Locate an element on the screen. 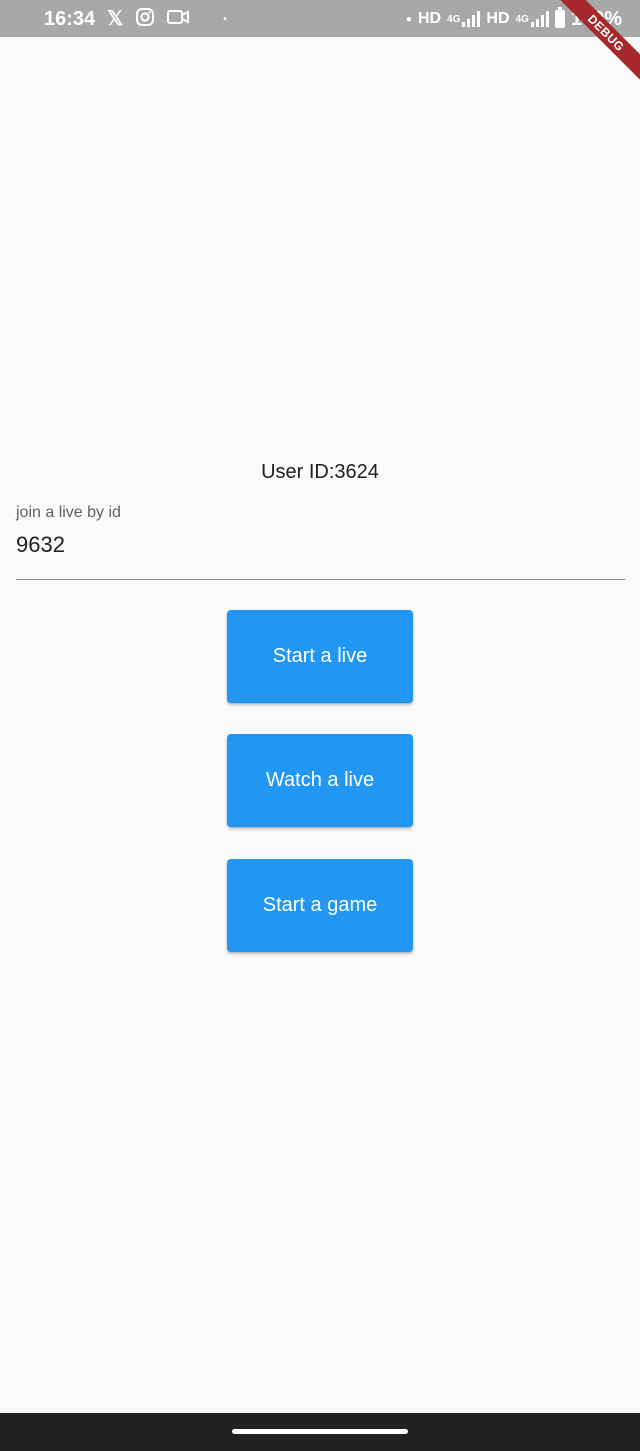 The height and width of the screenshot is (1451, 640). network-2-type: 4G is located at coordinates (522, 19).